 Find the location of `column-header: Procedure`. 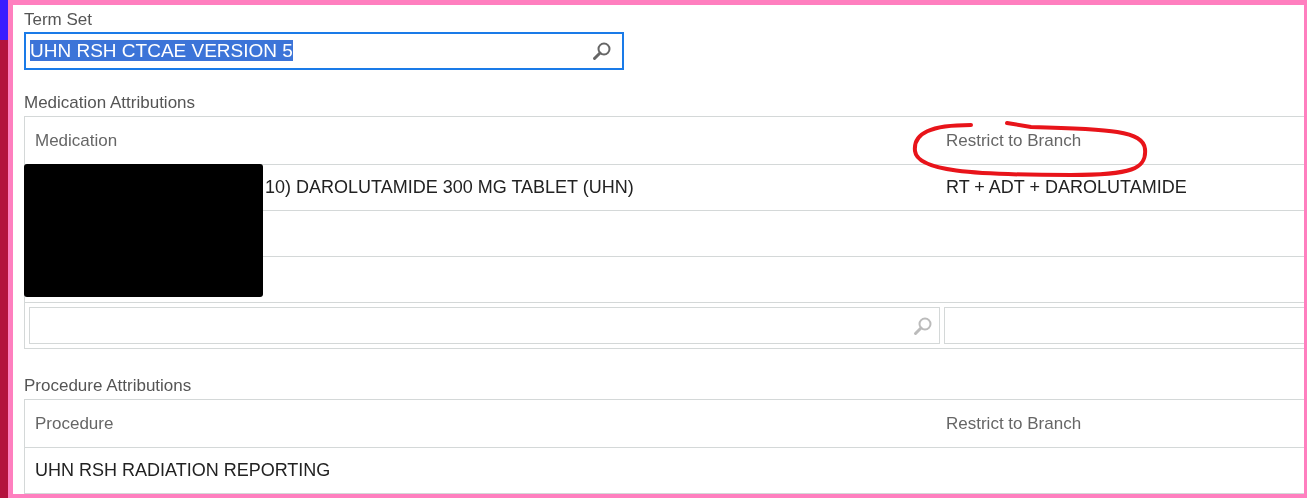

column-header: Procedure is located at coordinates (69, 423).